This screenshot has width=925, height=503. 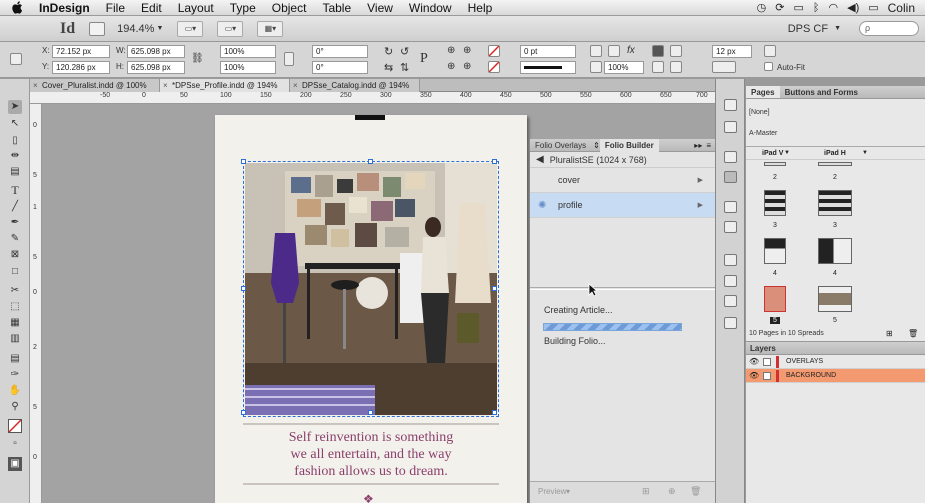 What do you see at coordinates (243, 8) in the screenshot?
I see `menu-type: Type` at bounding box center [243, 8].